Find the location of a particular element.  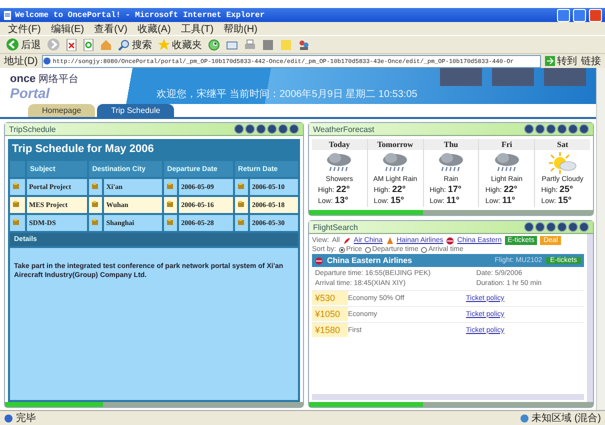

day-name: Tomorrow is located at coordinates (395, 144).